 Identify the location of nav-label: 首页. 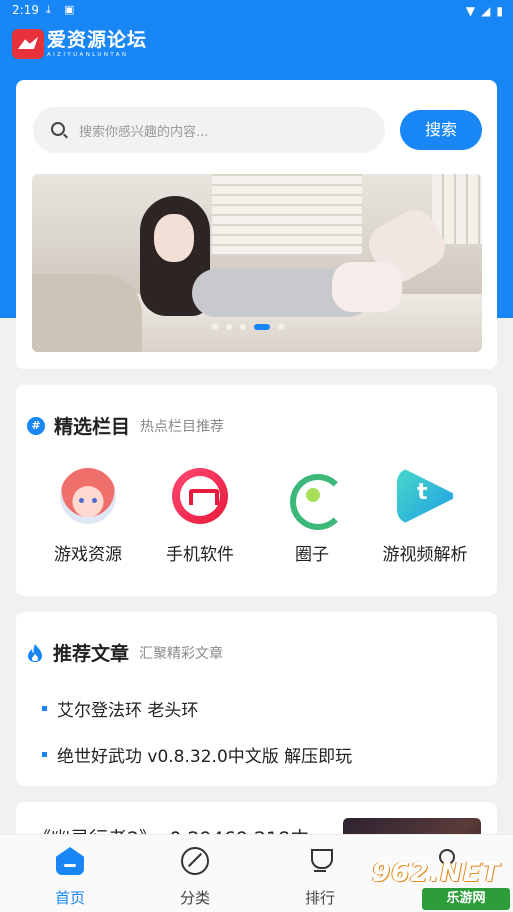
(69, 898).